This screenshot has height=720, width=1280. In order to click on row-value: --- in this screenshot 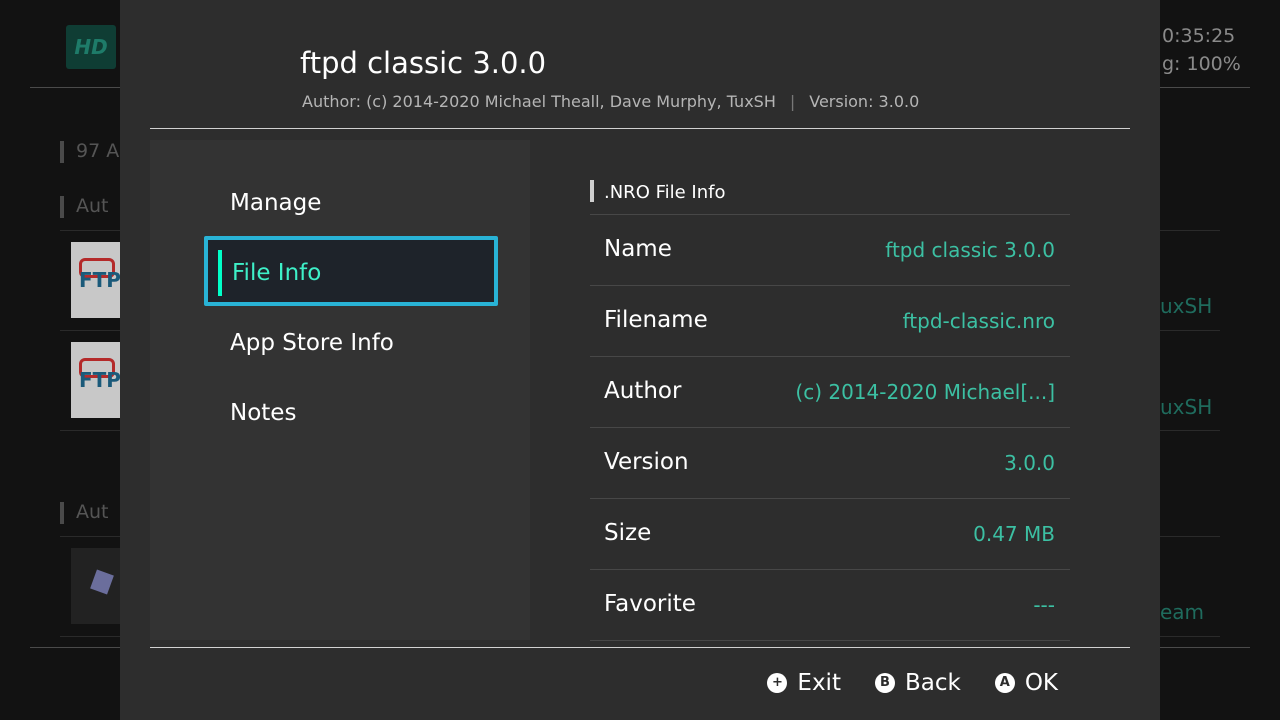, I will do `click(1044, 605)`.